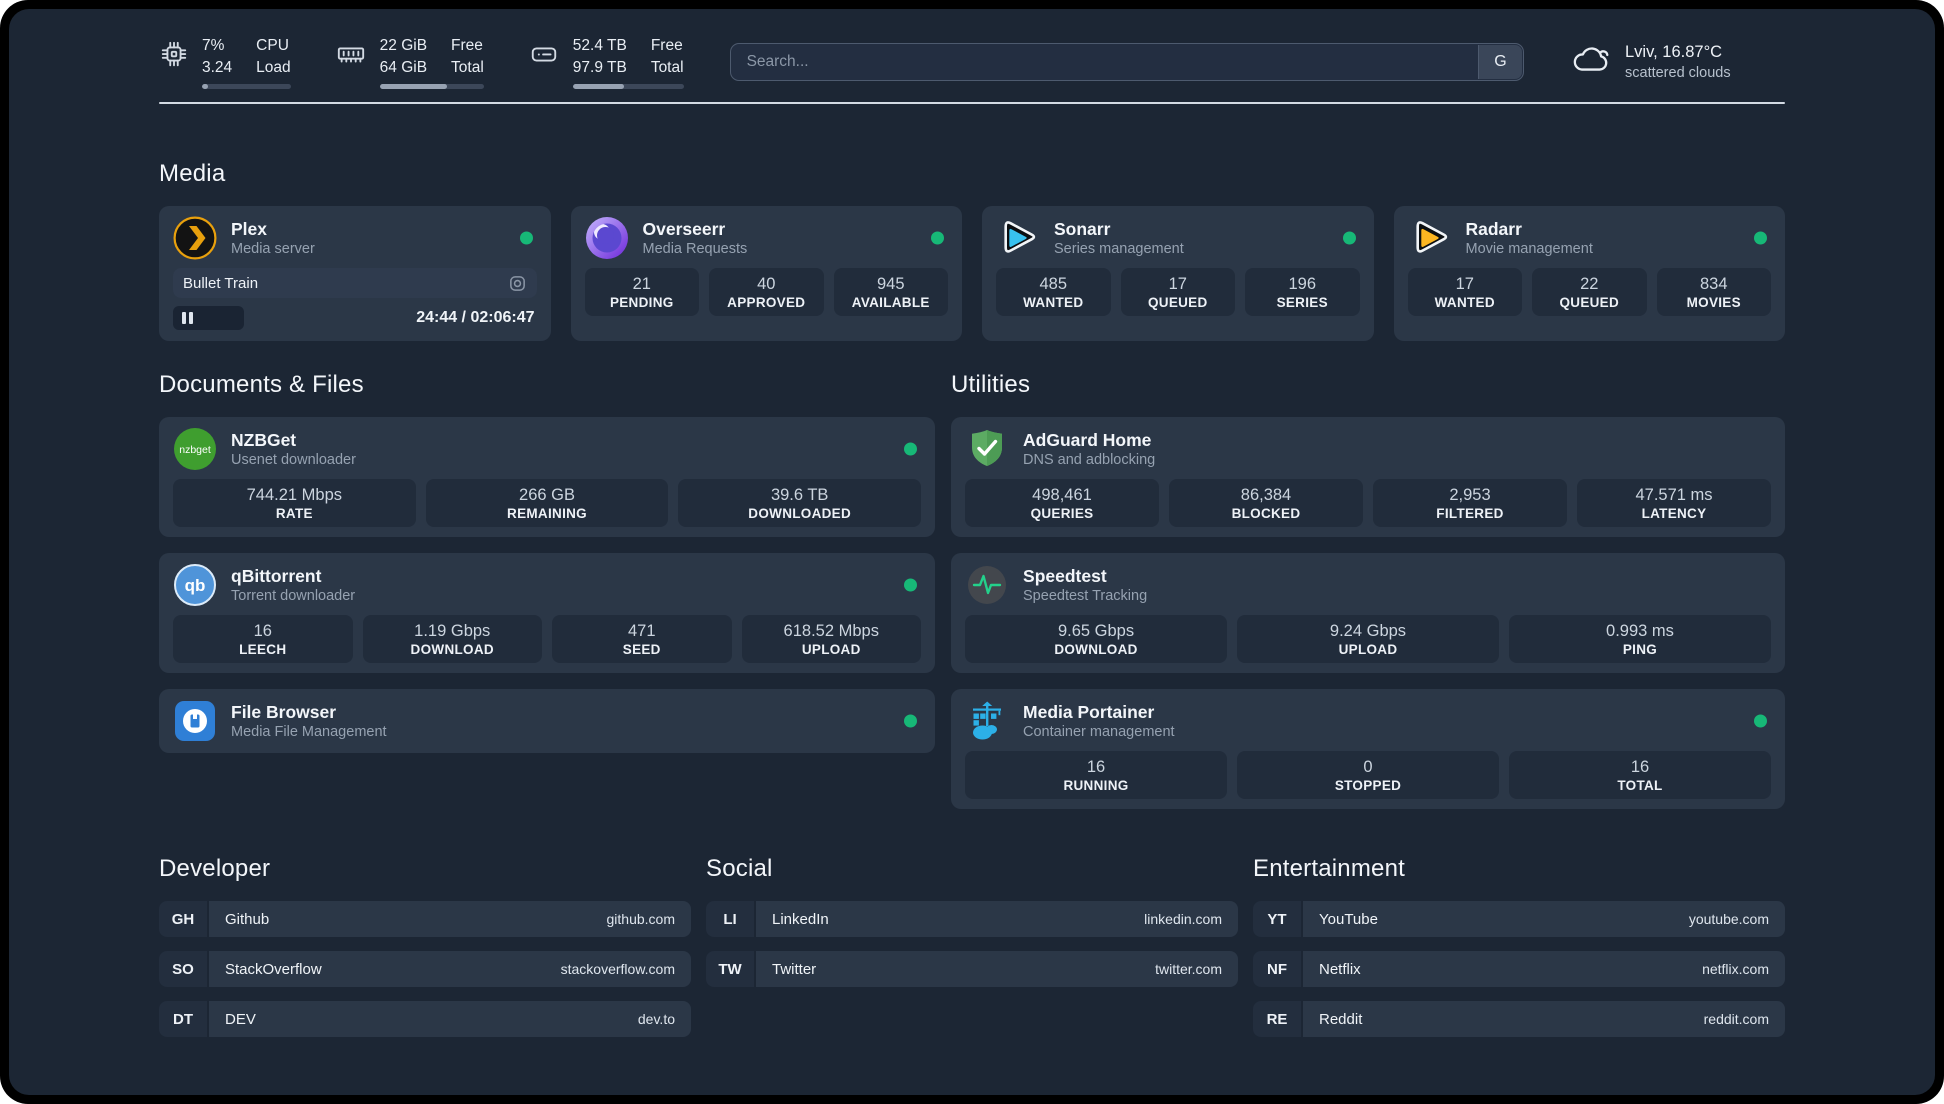 The width and height of the screenshot is (1944, 1104). Describe the element at coordinates (1065, 575) in the screenshot. I see `service-name: Speedtest` at that location.